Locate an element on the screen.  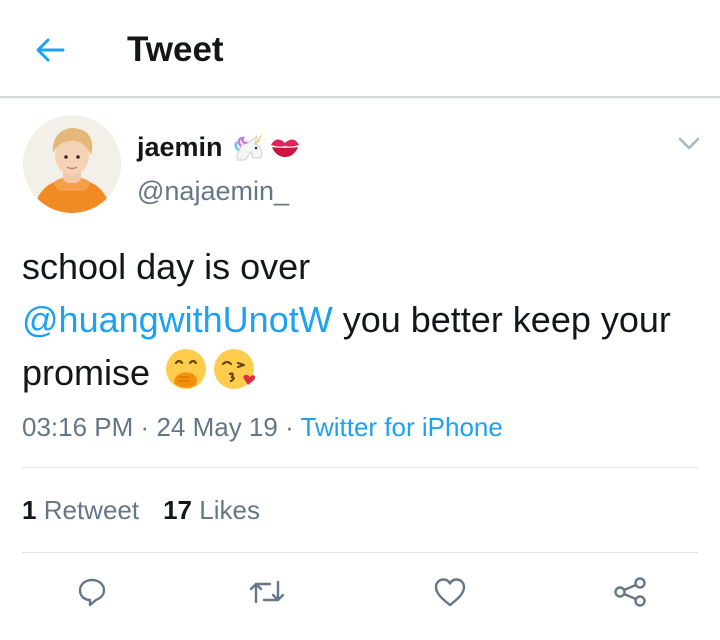
share-icon is located at coordinates (630, 592).